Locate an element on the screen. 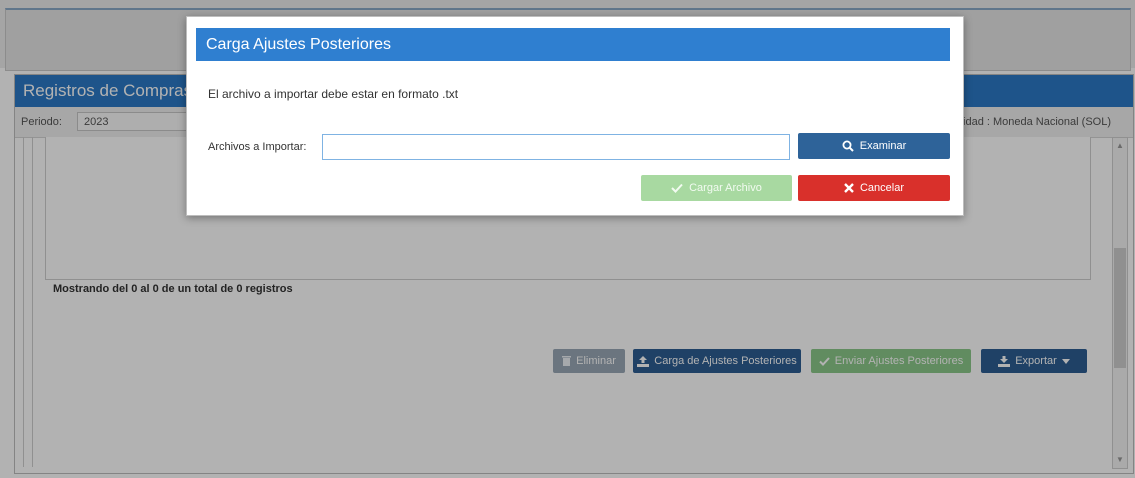  cargar-archivo-button: Cargar Archivo is located at coordinates (716, 188).